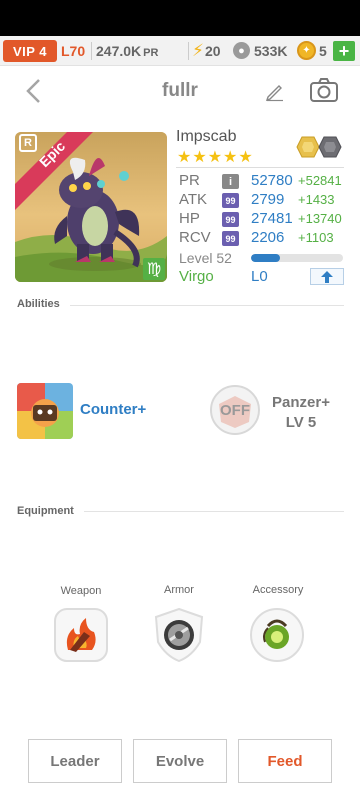 The height and width of the screenshot is (800, 360). Describe the element at coordinates (73, 51) in the screenshot. I see `player-level: L70` at that location.